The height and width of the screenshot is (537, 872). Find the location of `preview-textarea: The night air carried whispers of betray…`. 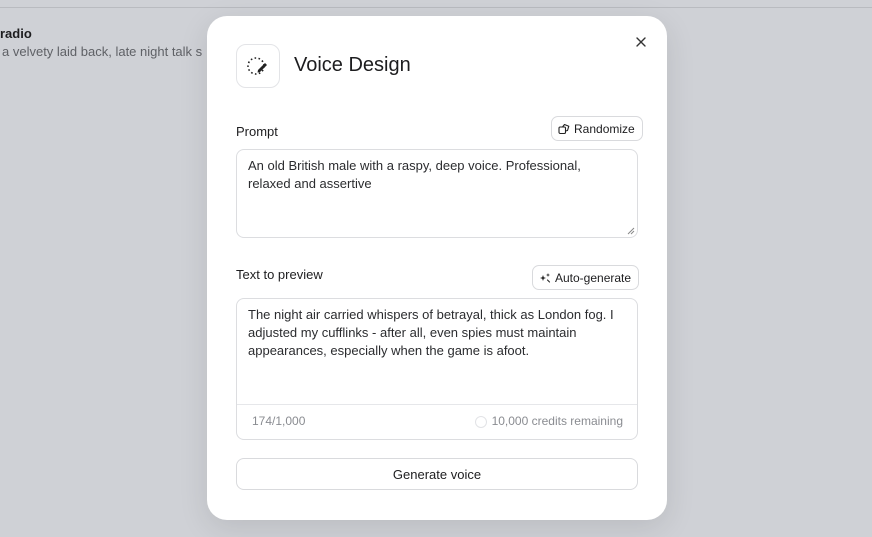

preview-textarea: The night air carried whispers of betray… is located at coordinates (437, 369).